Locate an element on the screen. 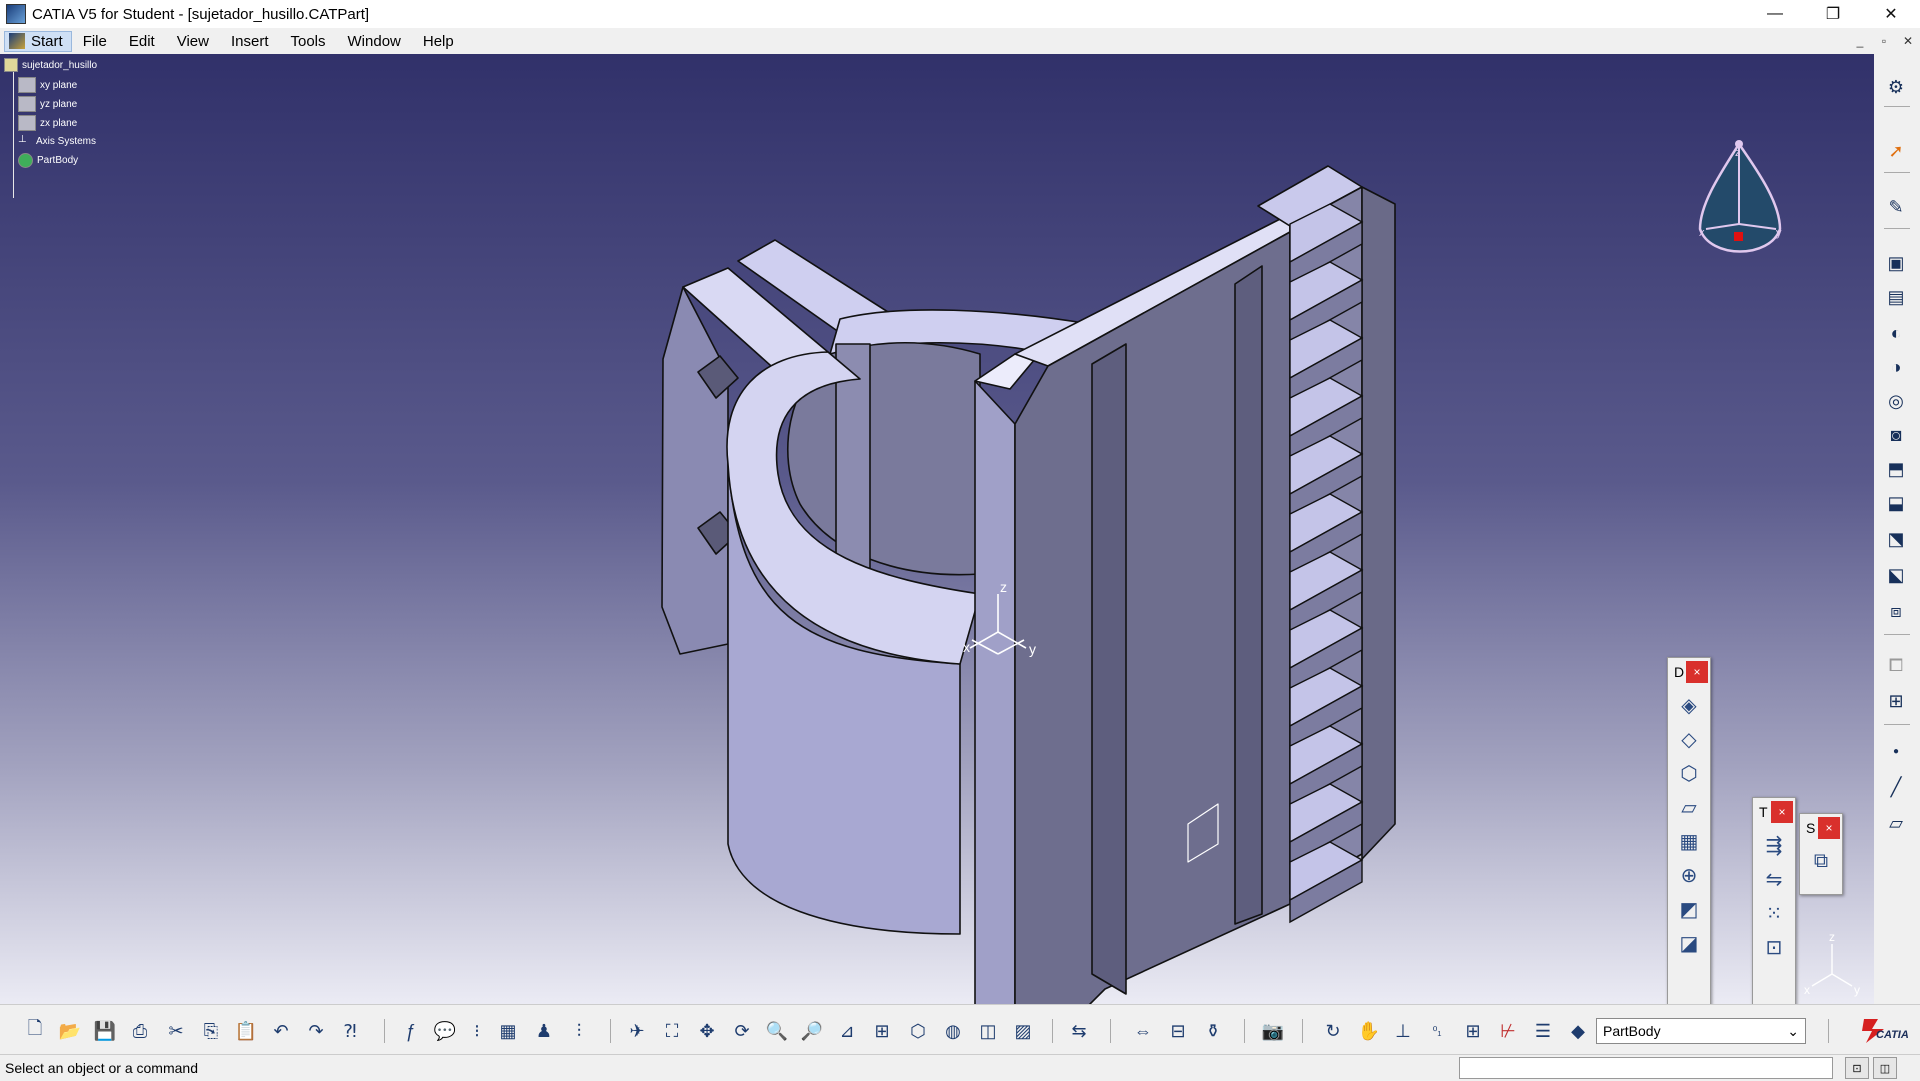 This screenshot has height=1081, width=1920. grid-icon: ⊞ is located at coordinates (1473, 1031).